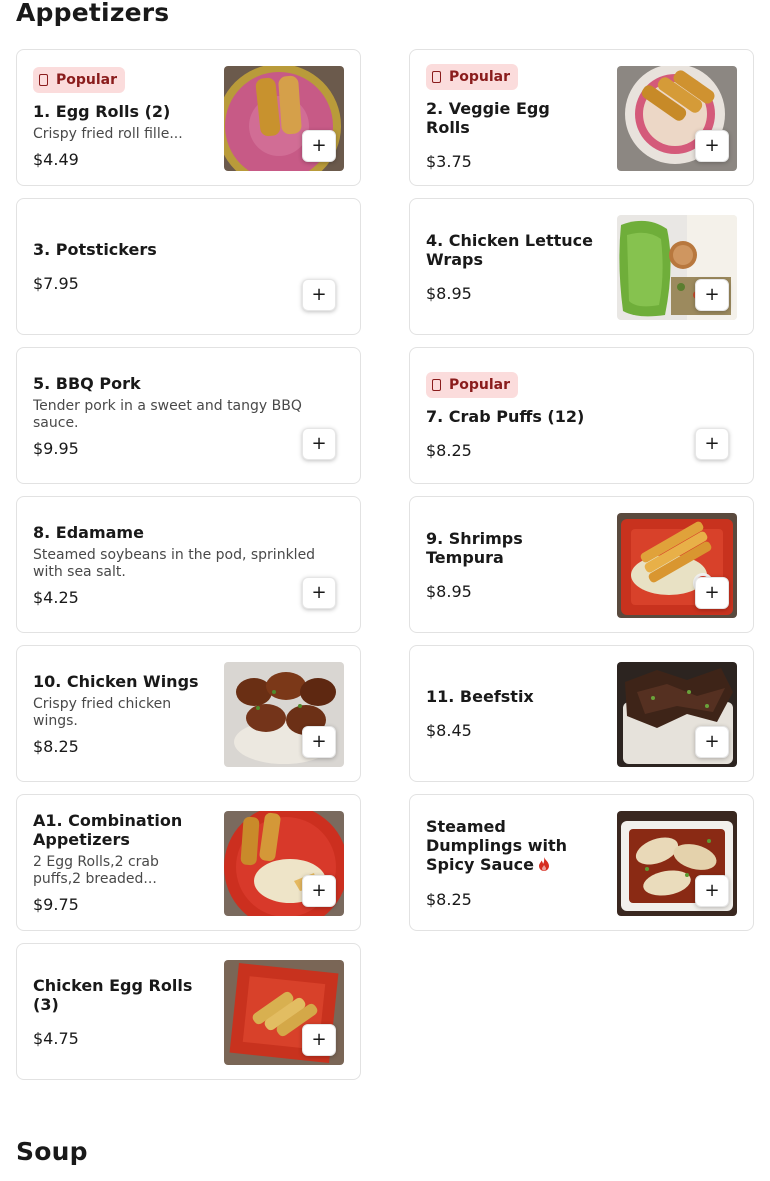 The width and height of the screenshot is (770, 1181). I want to click on item-price: $3.75, so click(449, 161).